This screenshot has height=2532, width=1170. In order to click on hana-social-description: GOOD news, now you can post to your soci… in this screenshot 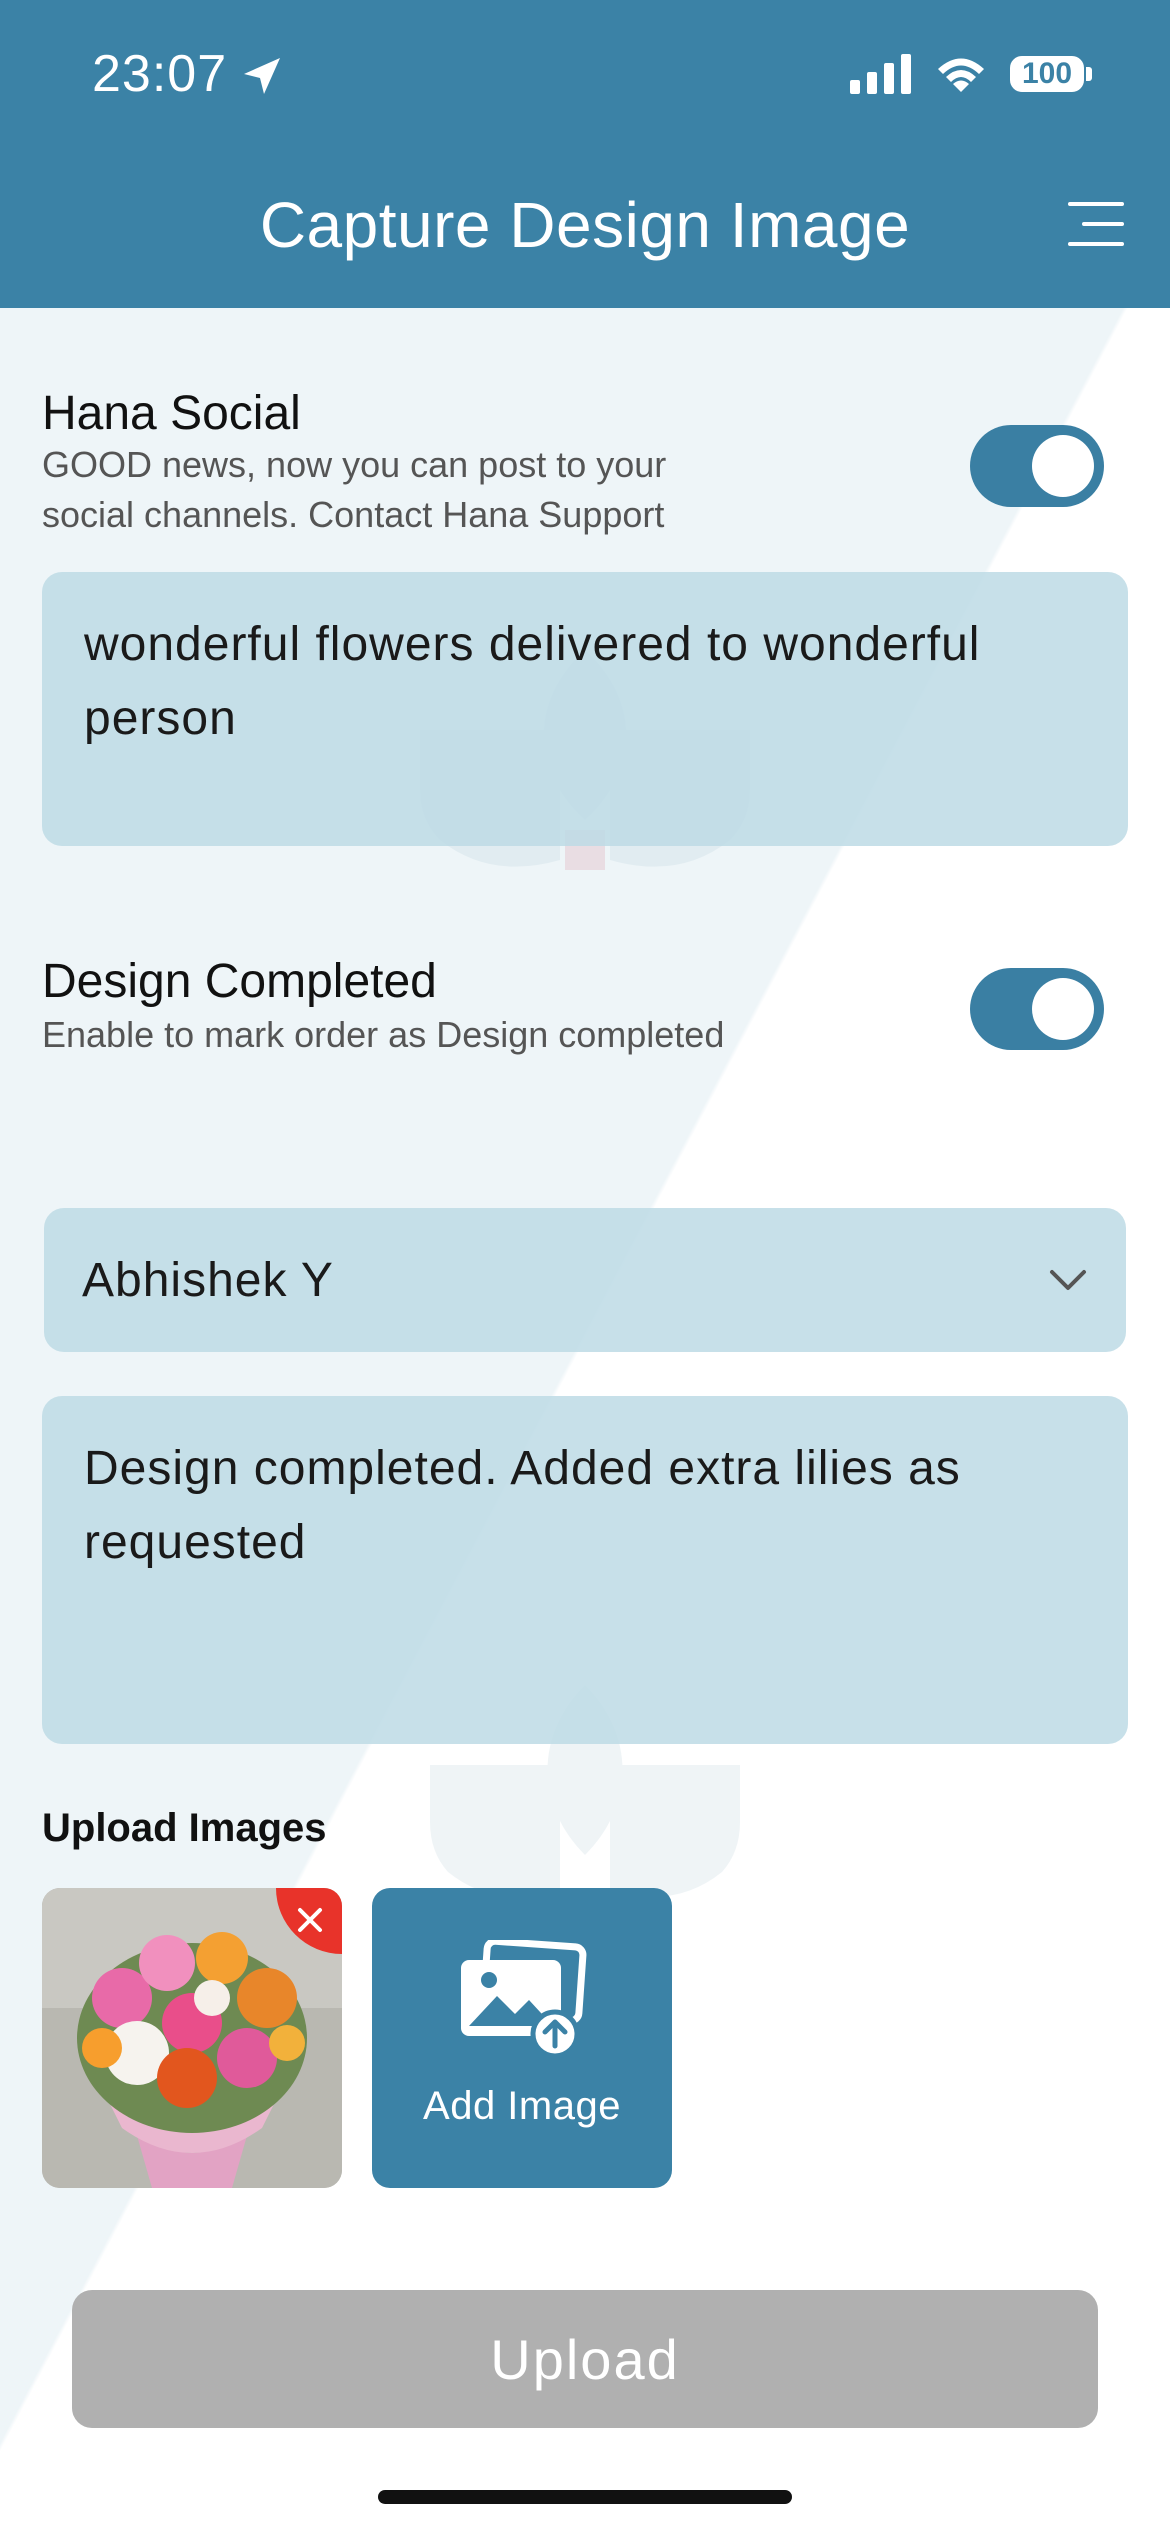, I will do `click(354, 489)`.